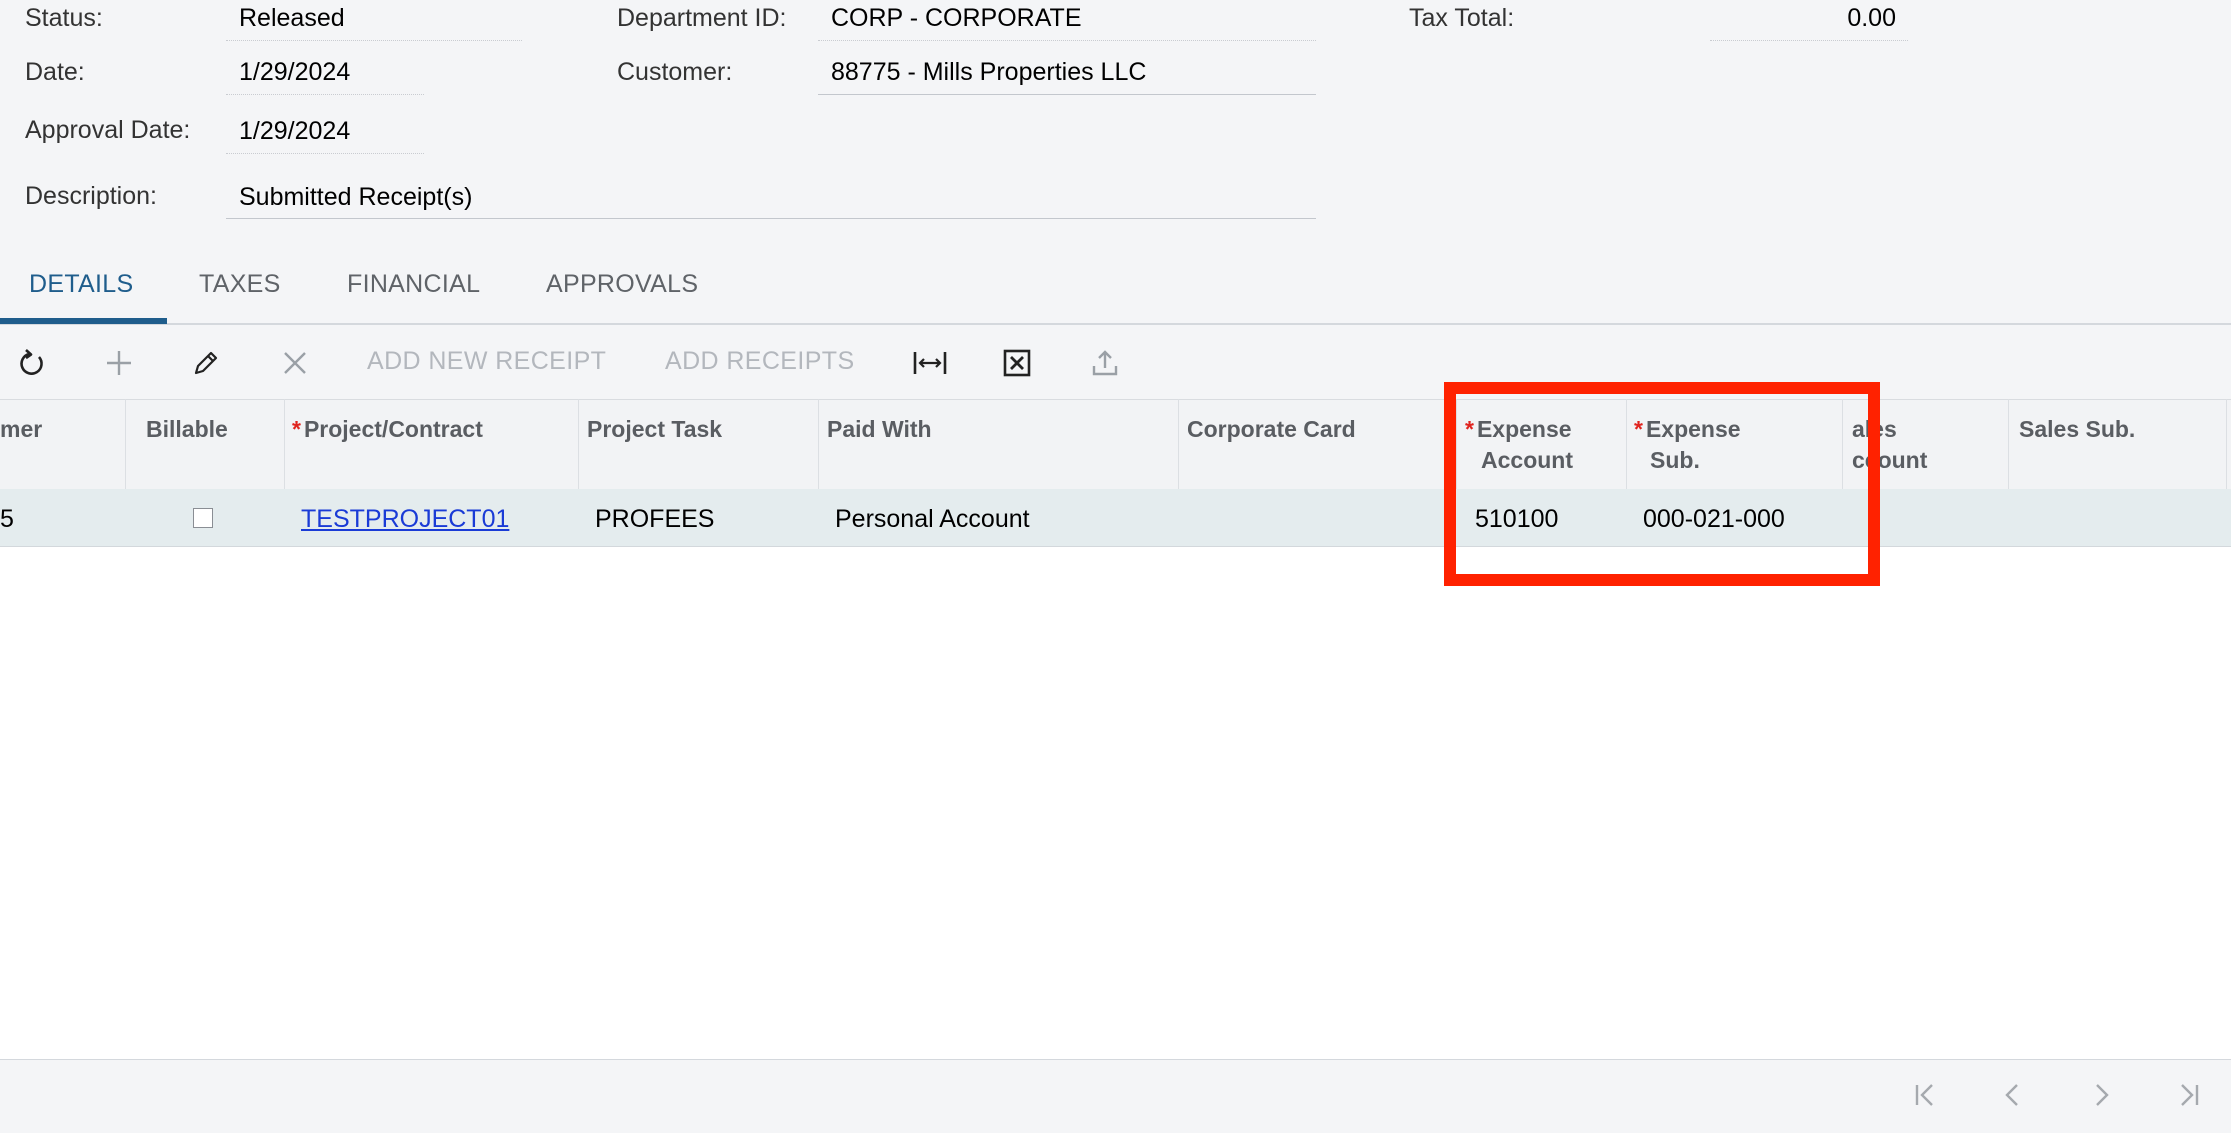 The image size is (2231, 1133). Describe the element at coordinates (295, 131) in the screenshot. I see `approval-date-value: 1/29/2024` at that location.